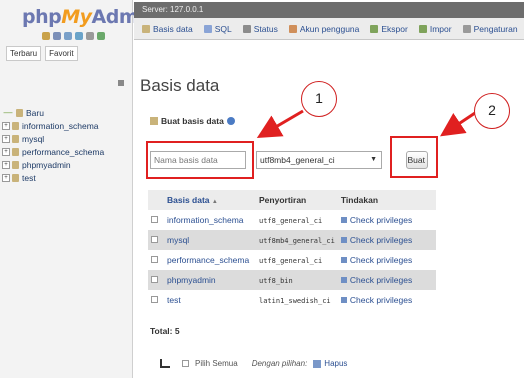 This screenshot has height=378, width=524. What do you see at coordinates (276, 281) in the screenshot?
I see `collation-value: utf8_bin` at bounding box center [276, 281].